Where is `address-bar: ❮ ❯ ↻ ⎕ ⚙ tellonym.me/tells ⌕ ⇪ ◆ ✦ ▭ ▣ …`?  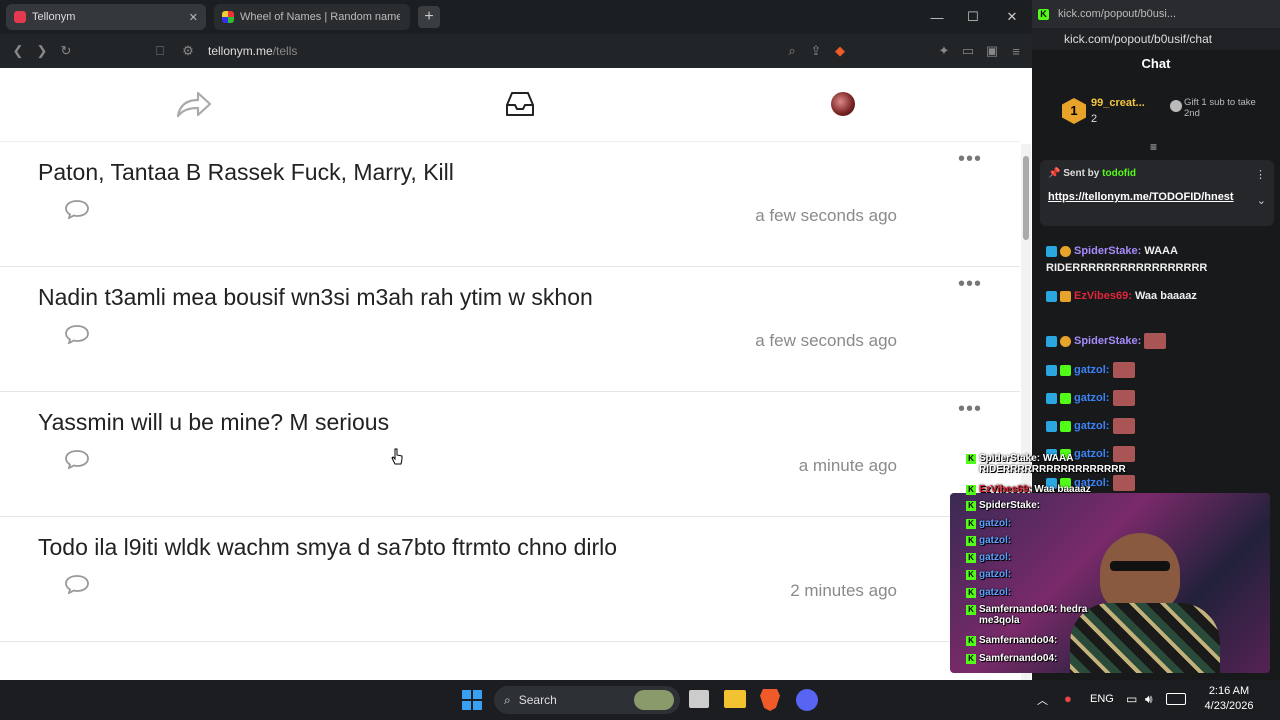 address-bar: ❮ ❯ ↻ ⎕ ⚙ tellonym.me/tells ⌕ ⇪ ◆ ✦ ▭ ▣ … is located at coordinates (516, 51).